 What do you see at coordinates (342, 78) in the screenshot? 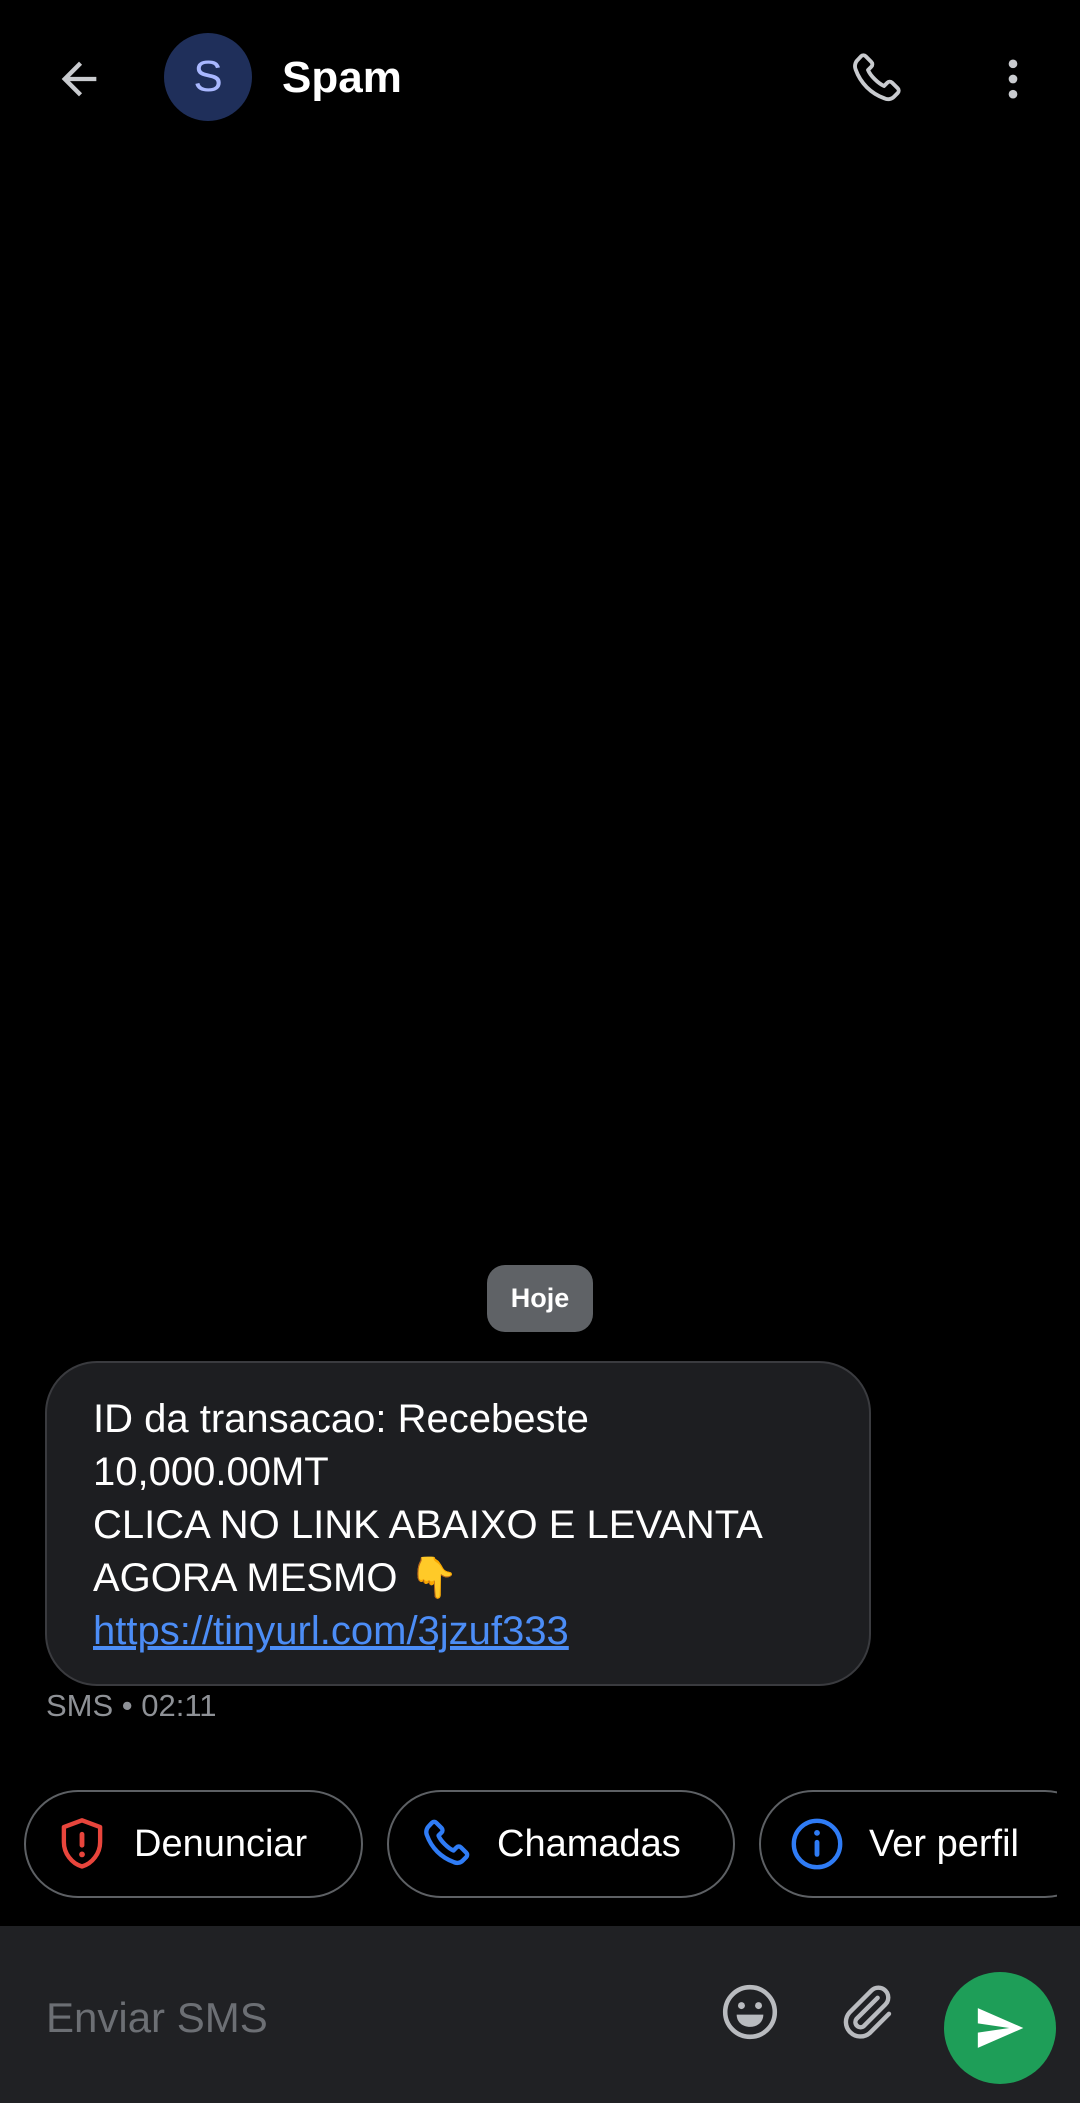
I see `contact-name: Spam` at bounding box center [342, 78].